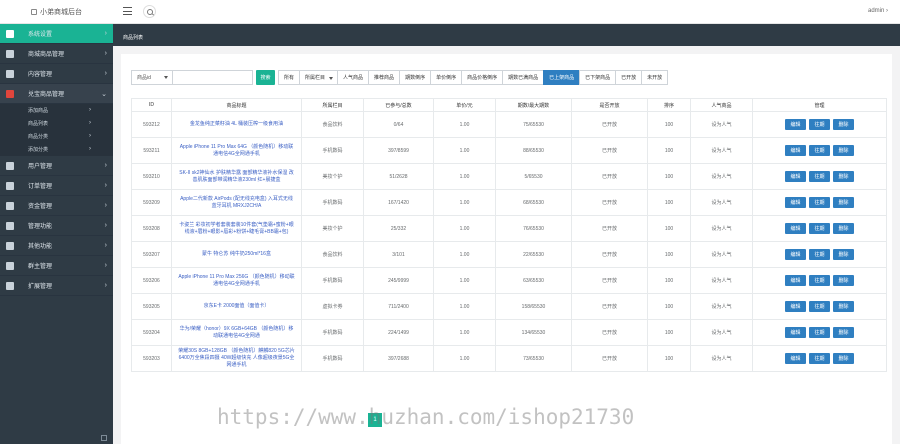 The width and height of the screenshot is (900, 444). Describe the element at coordinates (878, 11) in the screenshot. I see `user-menu: admin ›` at that location.